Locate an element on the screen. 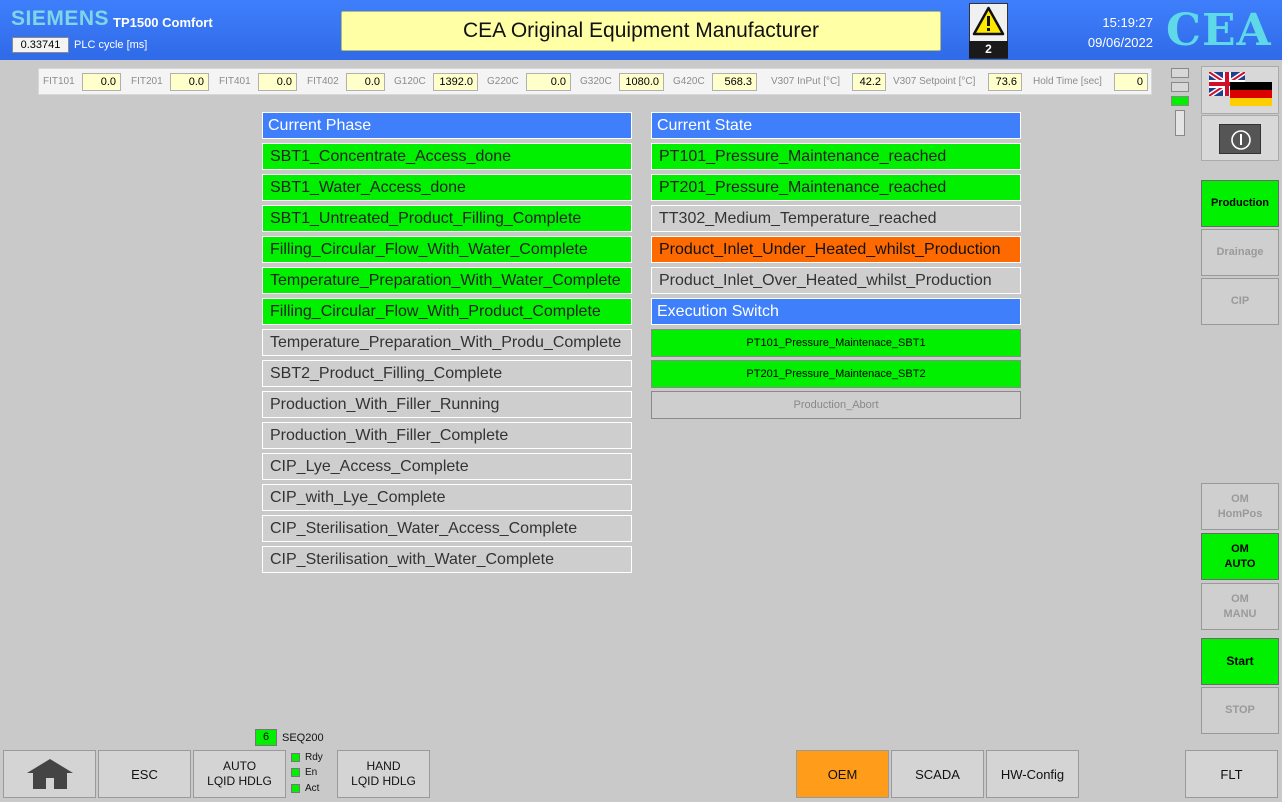 This screenshot has height=802, width=1282. sensor-value: 42.2 is located at coordinates (869, 82).